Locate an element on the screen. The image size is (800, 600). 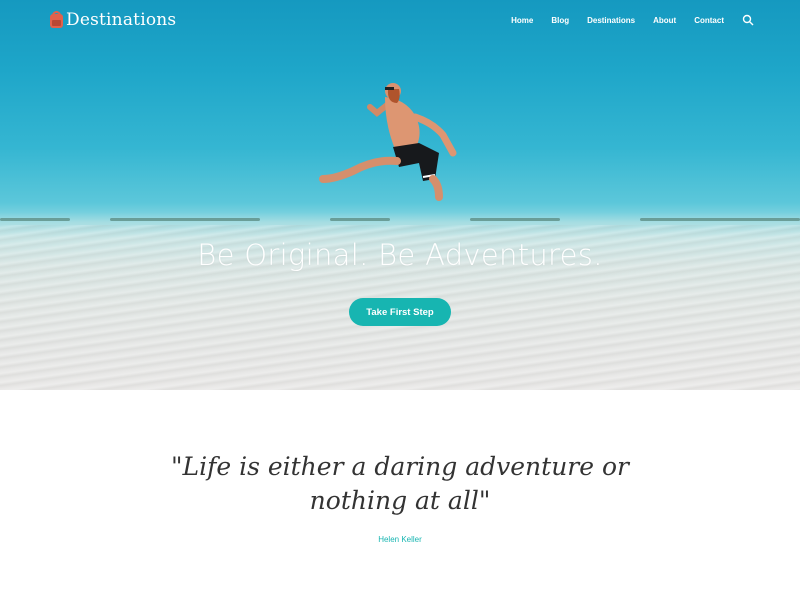
quote-line-2: nothing at all" is located at coordinates (400, 500).